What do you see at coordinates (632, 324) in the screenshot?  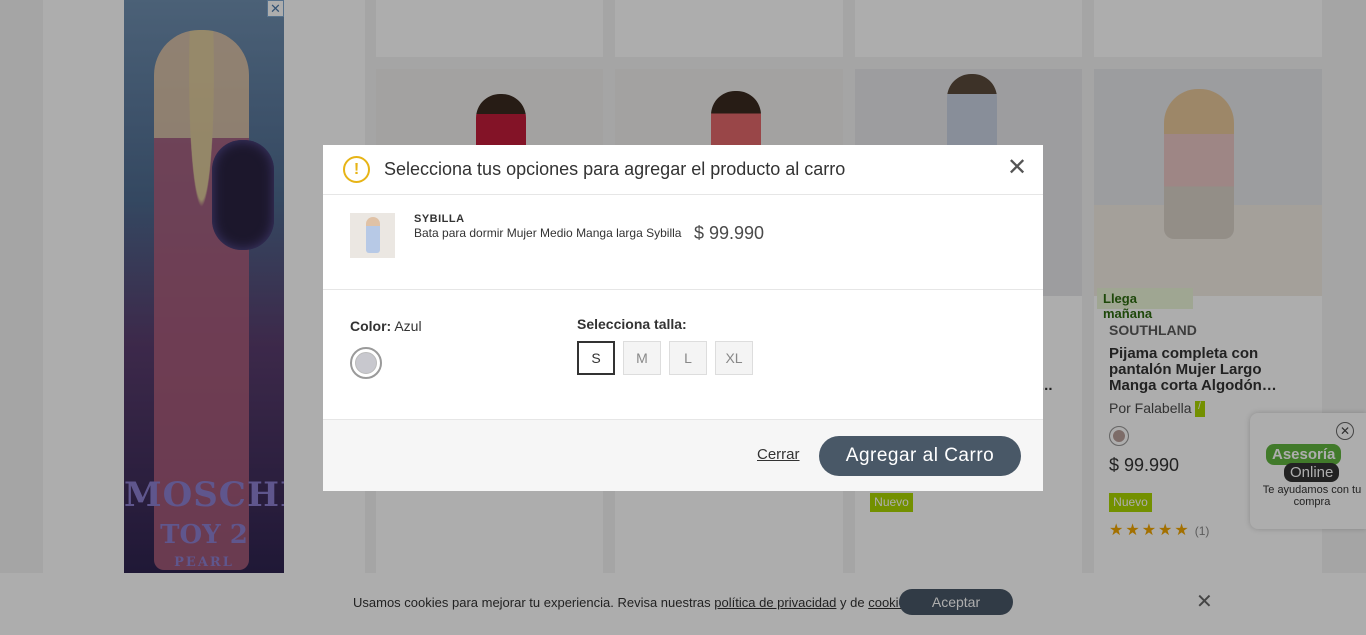 I see `size-label: Selecciona talla:` at bounding box center [632, 324].